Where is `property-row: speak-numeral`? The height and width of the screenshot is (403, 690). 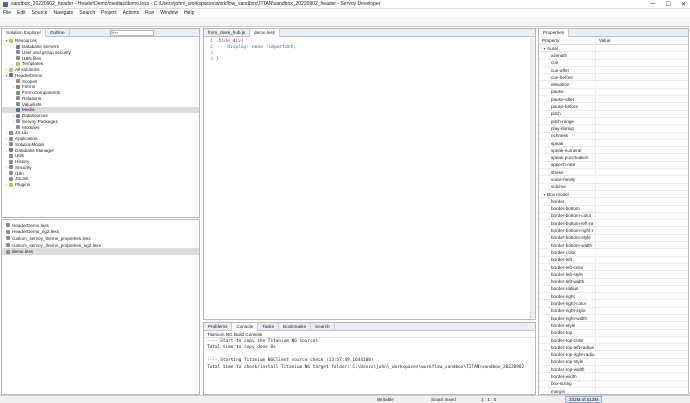
property-row: speak-numeral is located at coordinates (613, 151).